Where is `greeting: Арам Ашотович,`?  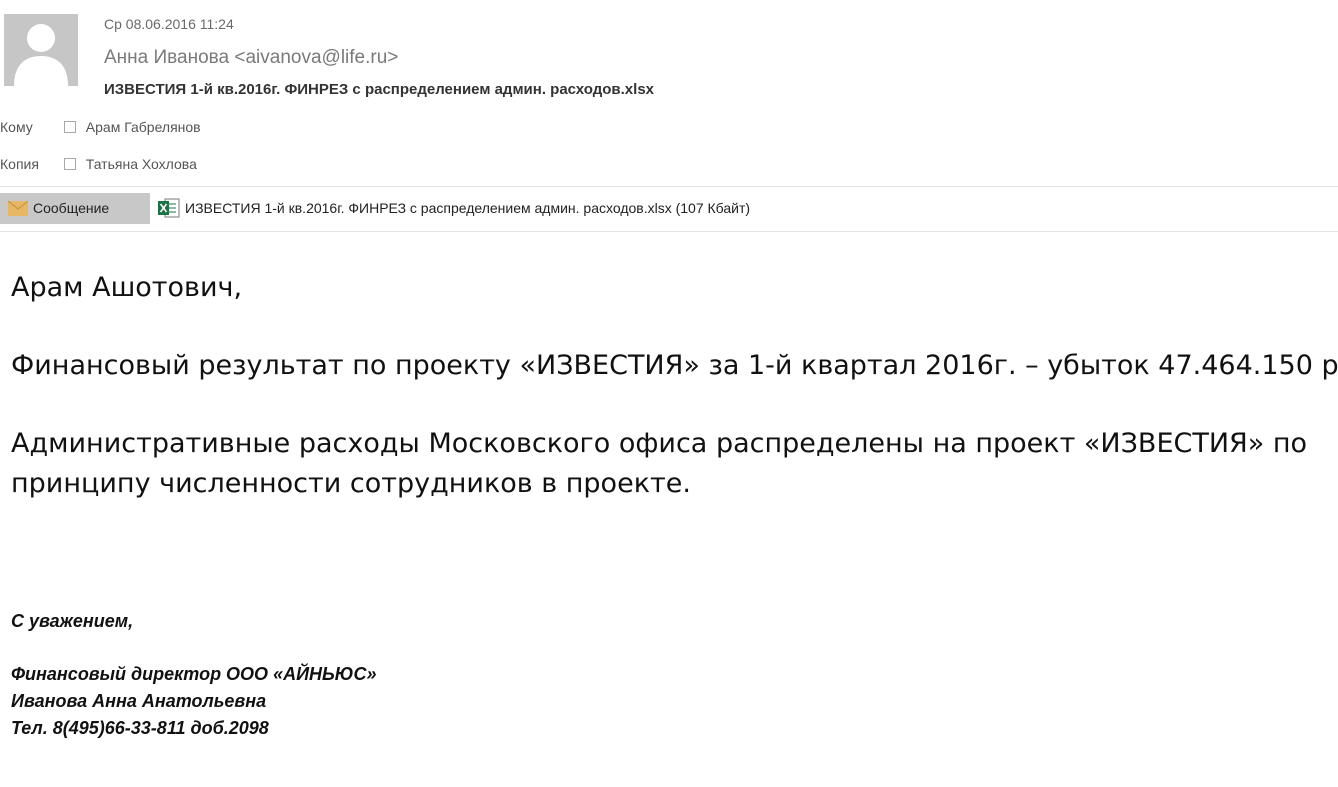
greeting: Арам Ашотович, is located at coordinates (127, 287).